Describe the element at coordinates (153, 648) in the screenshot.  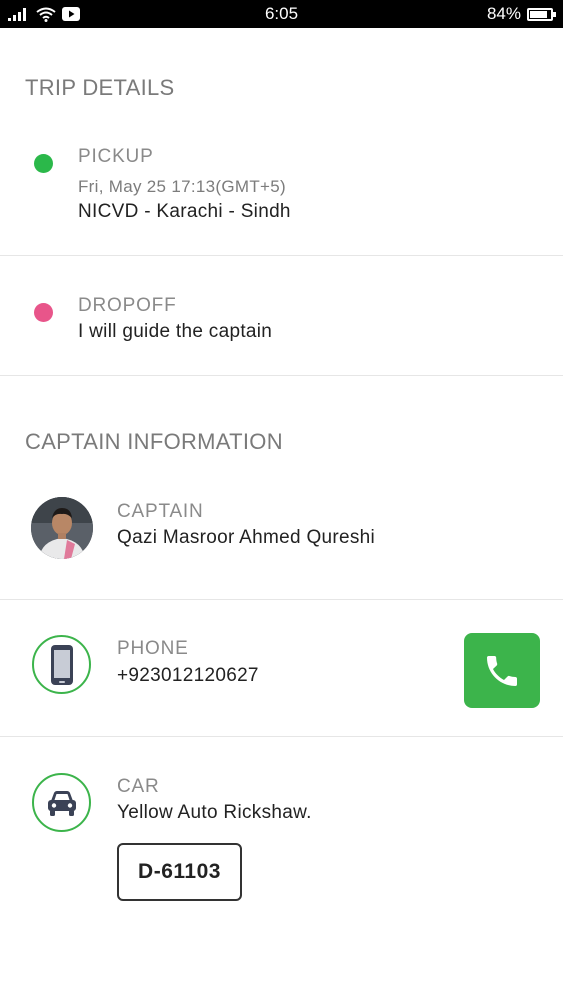
I see `phone-label: PHONE` at that location.